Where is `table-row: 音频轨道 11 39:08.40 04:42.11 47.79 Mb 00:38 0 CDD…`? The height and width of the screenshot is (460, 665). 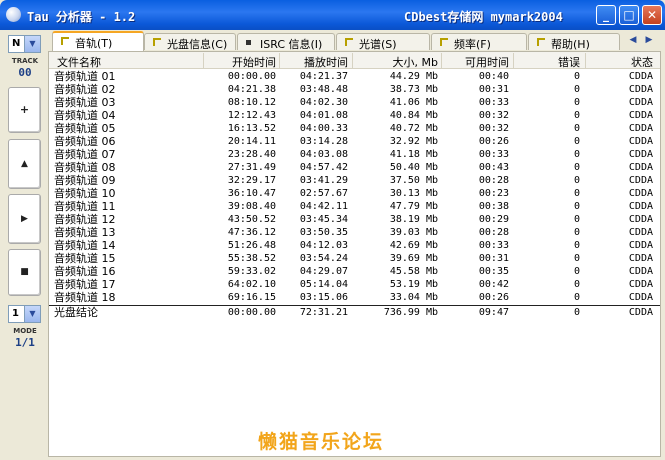 table-row: 音频轨道 11 39:08.40 04:42.11 47.79 Mb 00:38 0 CDD… is located at coordinates (354, 206).